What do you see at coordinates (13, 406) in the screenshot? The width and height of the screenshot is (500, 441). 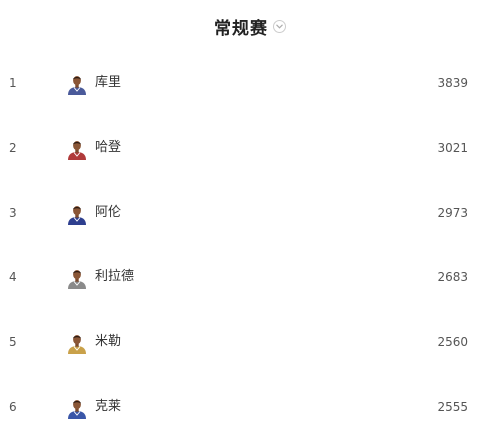 I see `rank-number: 6` at bounding box center [13, 406].